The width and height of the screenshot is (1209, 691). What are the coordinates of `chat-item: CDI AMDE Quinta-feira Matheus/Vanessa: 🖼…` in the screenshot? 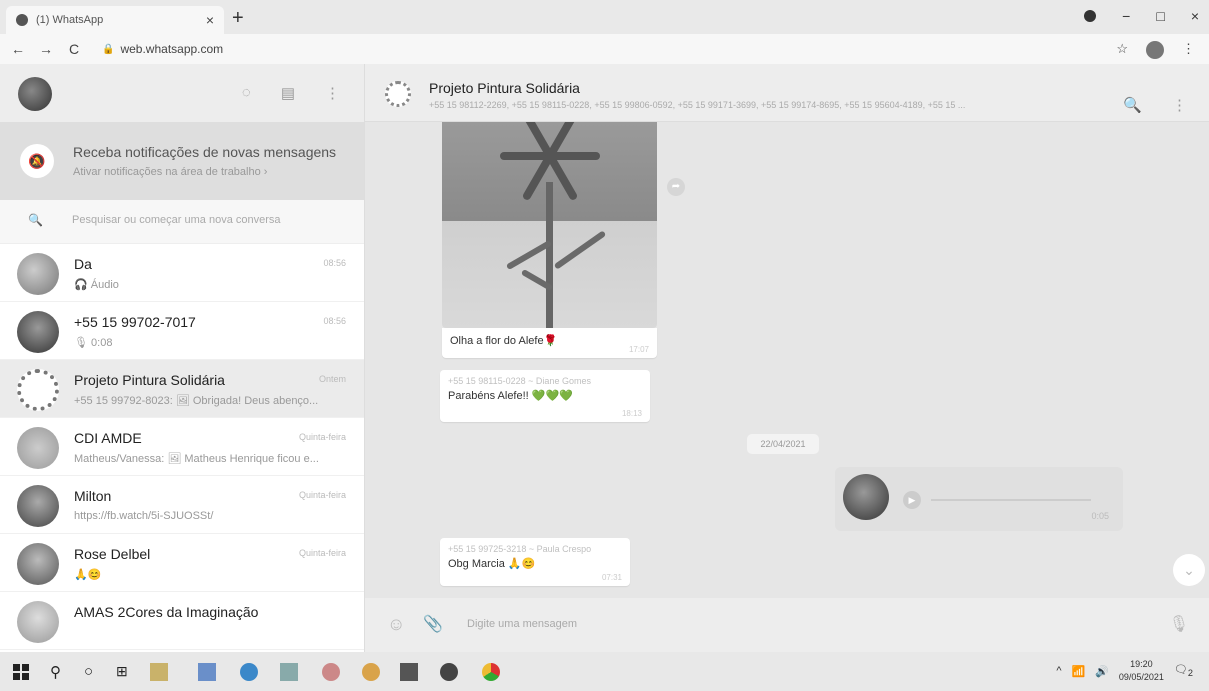 It's located at (182, 447).